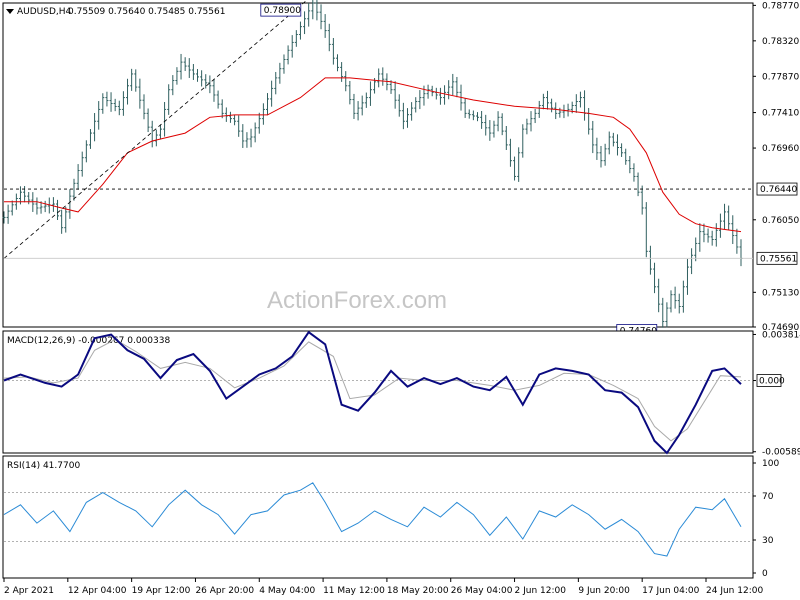 The height and width of the screenshot is (600, 800). I want to click on x-tick-label: 26 Apr 20:00, so click(224, 591).